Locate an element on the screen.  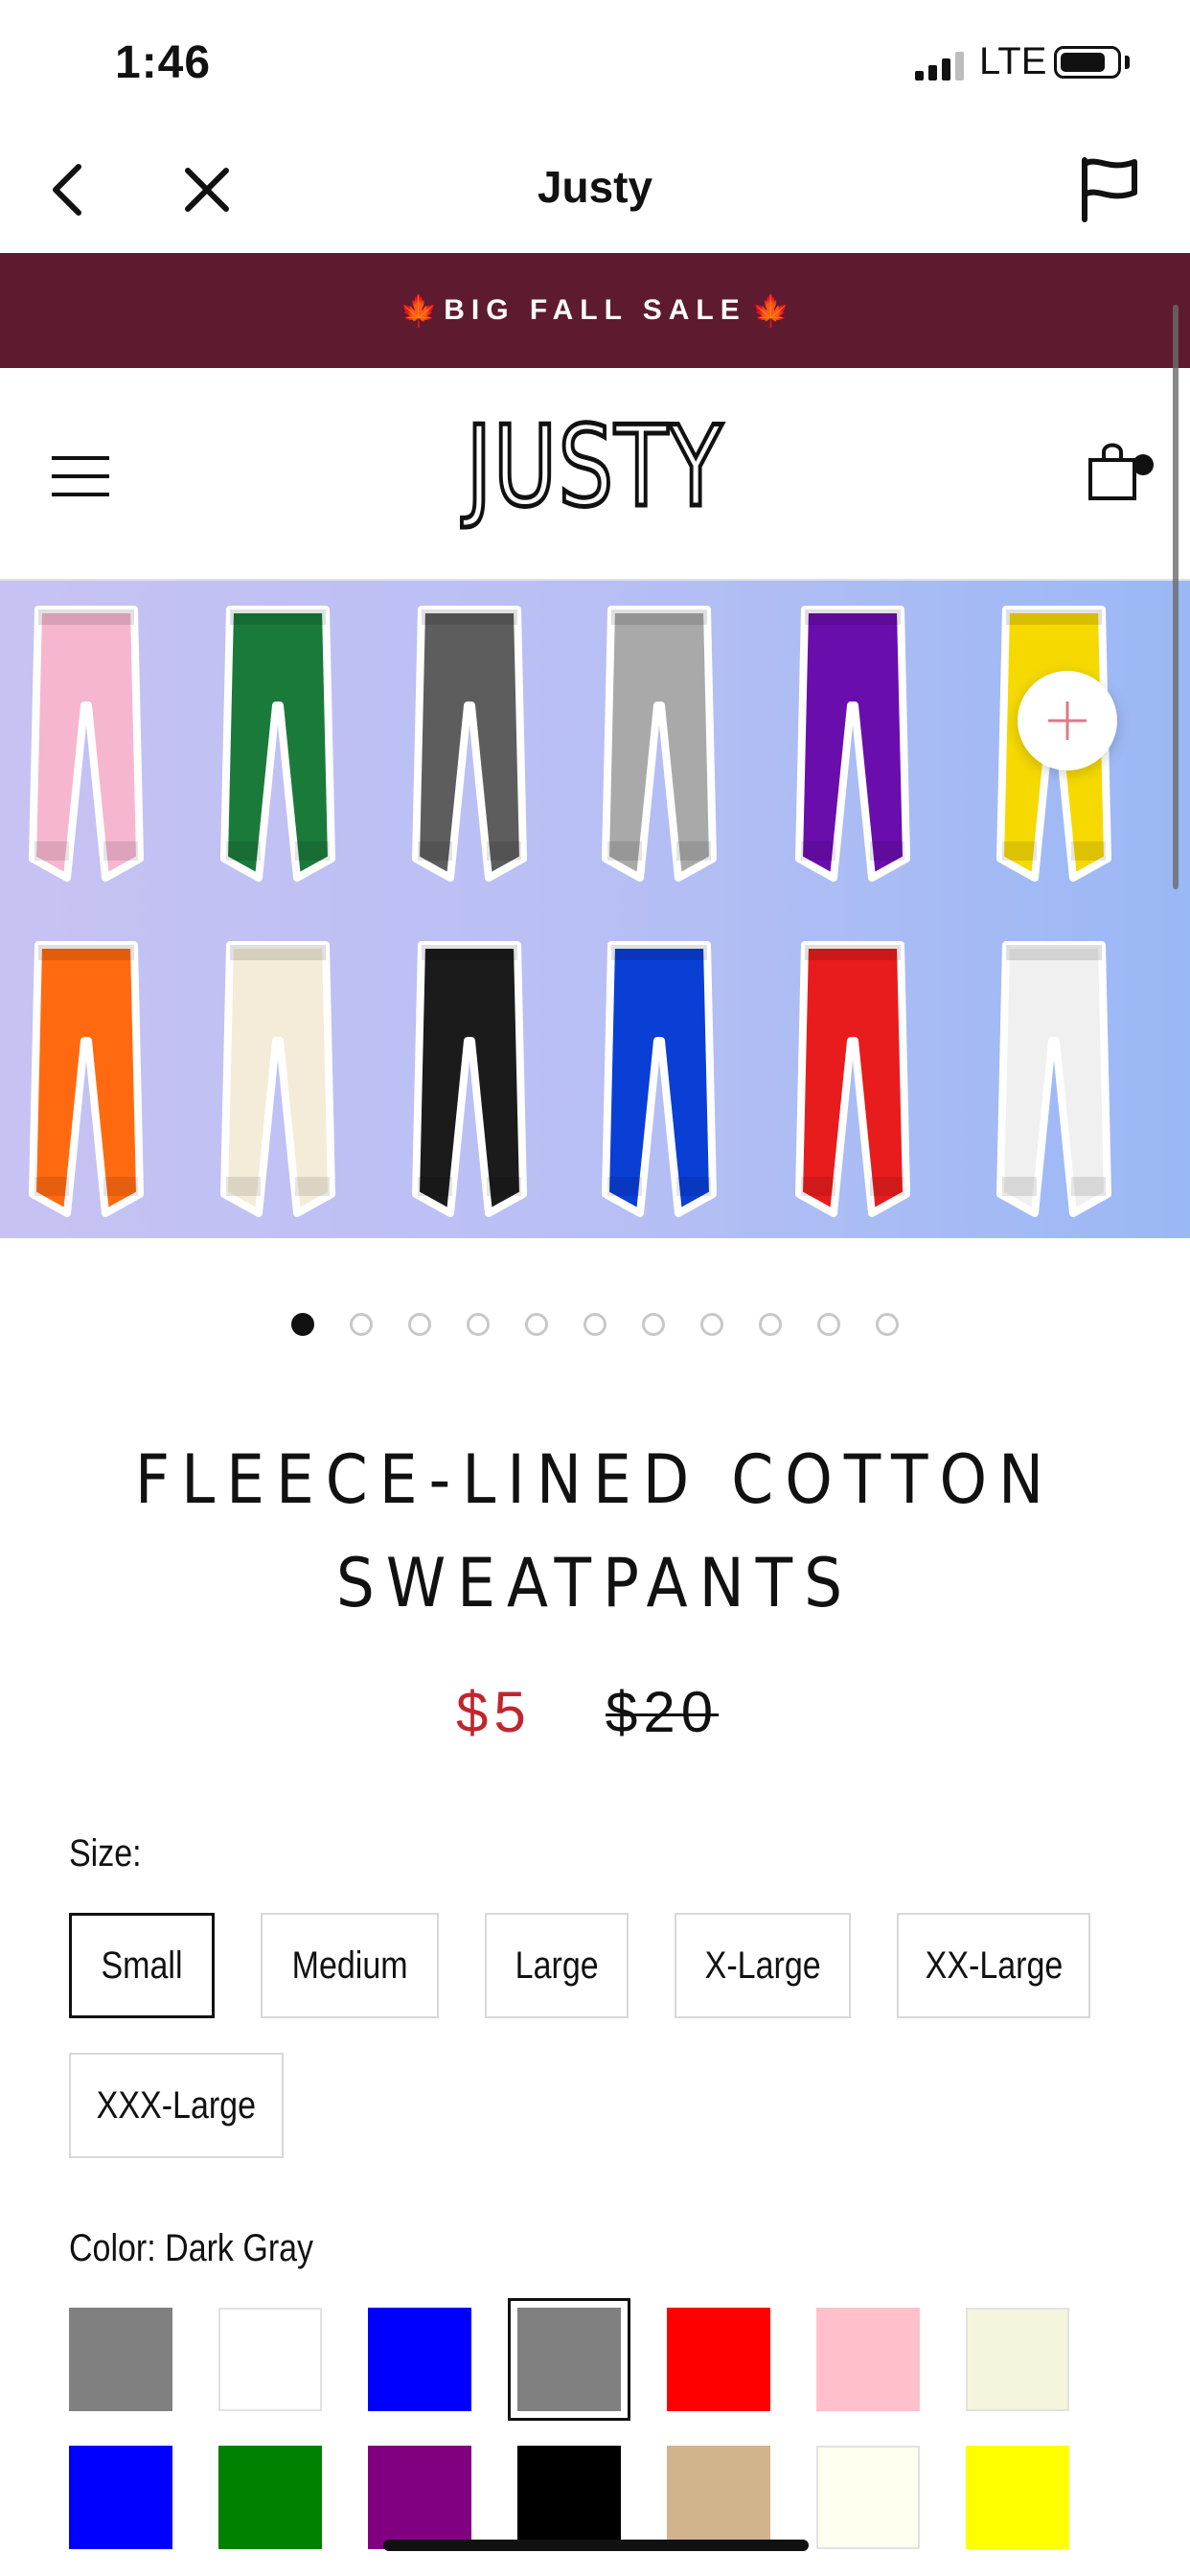
product-title-line2: SWEATPANTS is located at coordinates (595, 1583).